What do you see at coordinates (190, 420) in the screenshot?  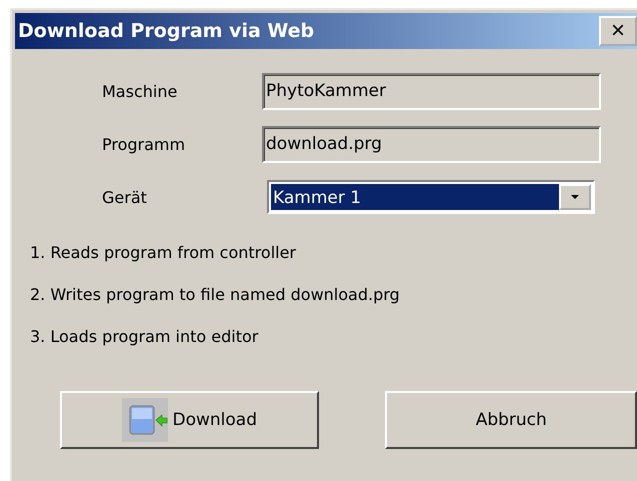 I see `download-button: Download` at bounding box center [190, 420].